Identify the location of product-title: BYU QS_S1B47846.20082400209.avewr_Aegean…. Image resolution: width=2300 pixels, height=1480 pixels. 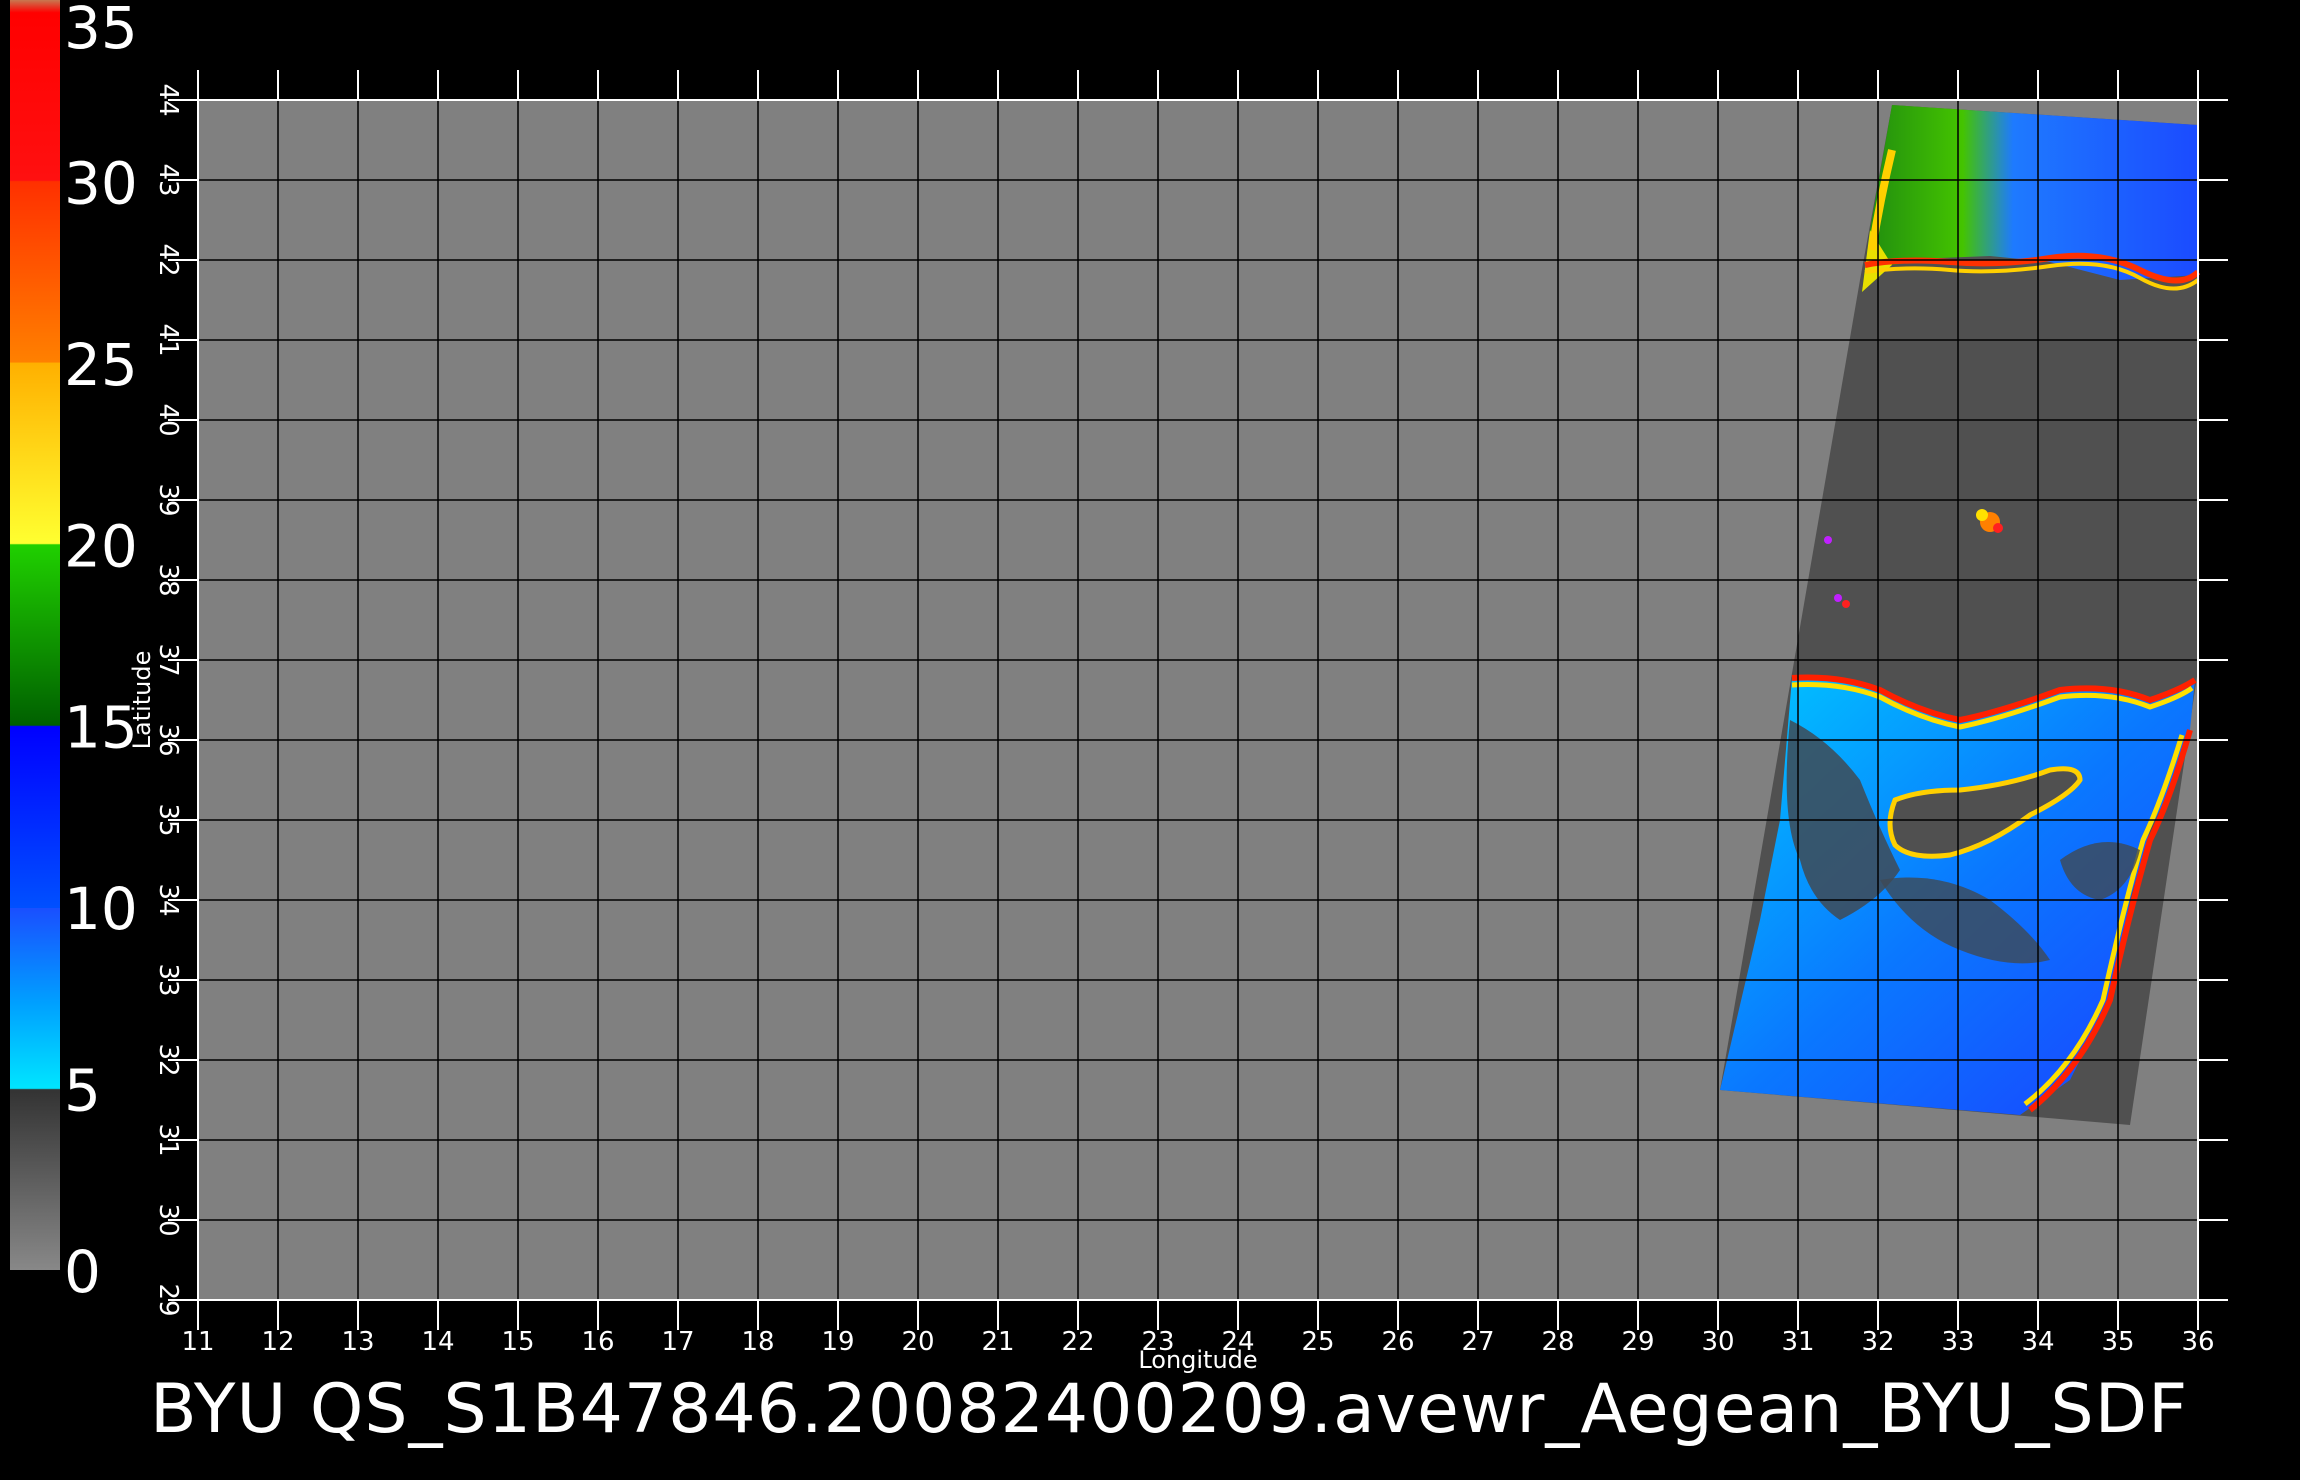
(1169, 1409).